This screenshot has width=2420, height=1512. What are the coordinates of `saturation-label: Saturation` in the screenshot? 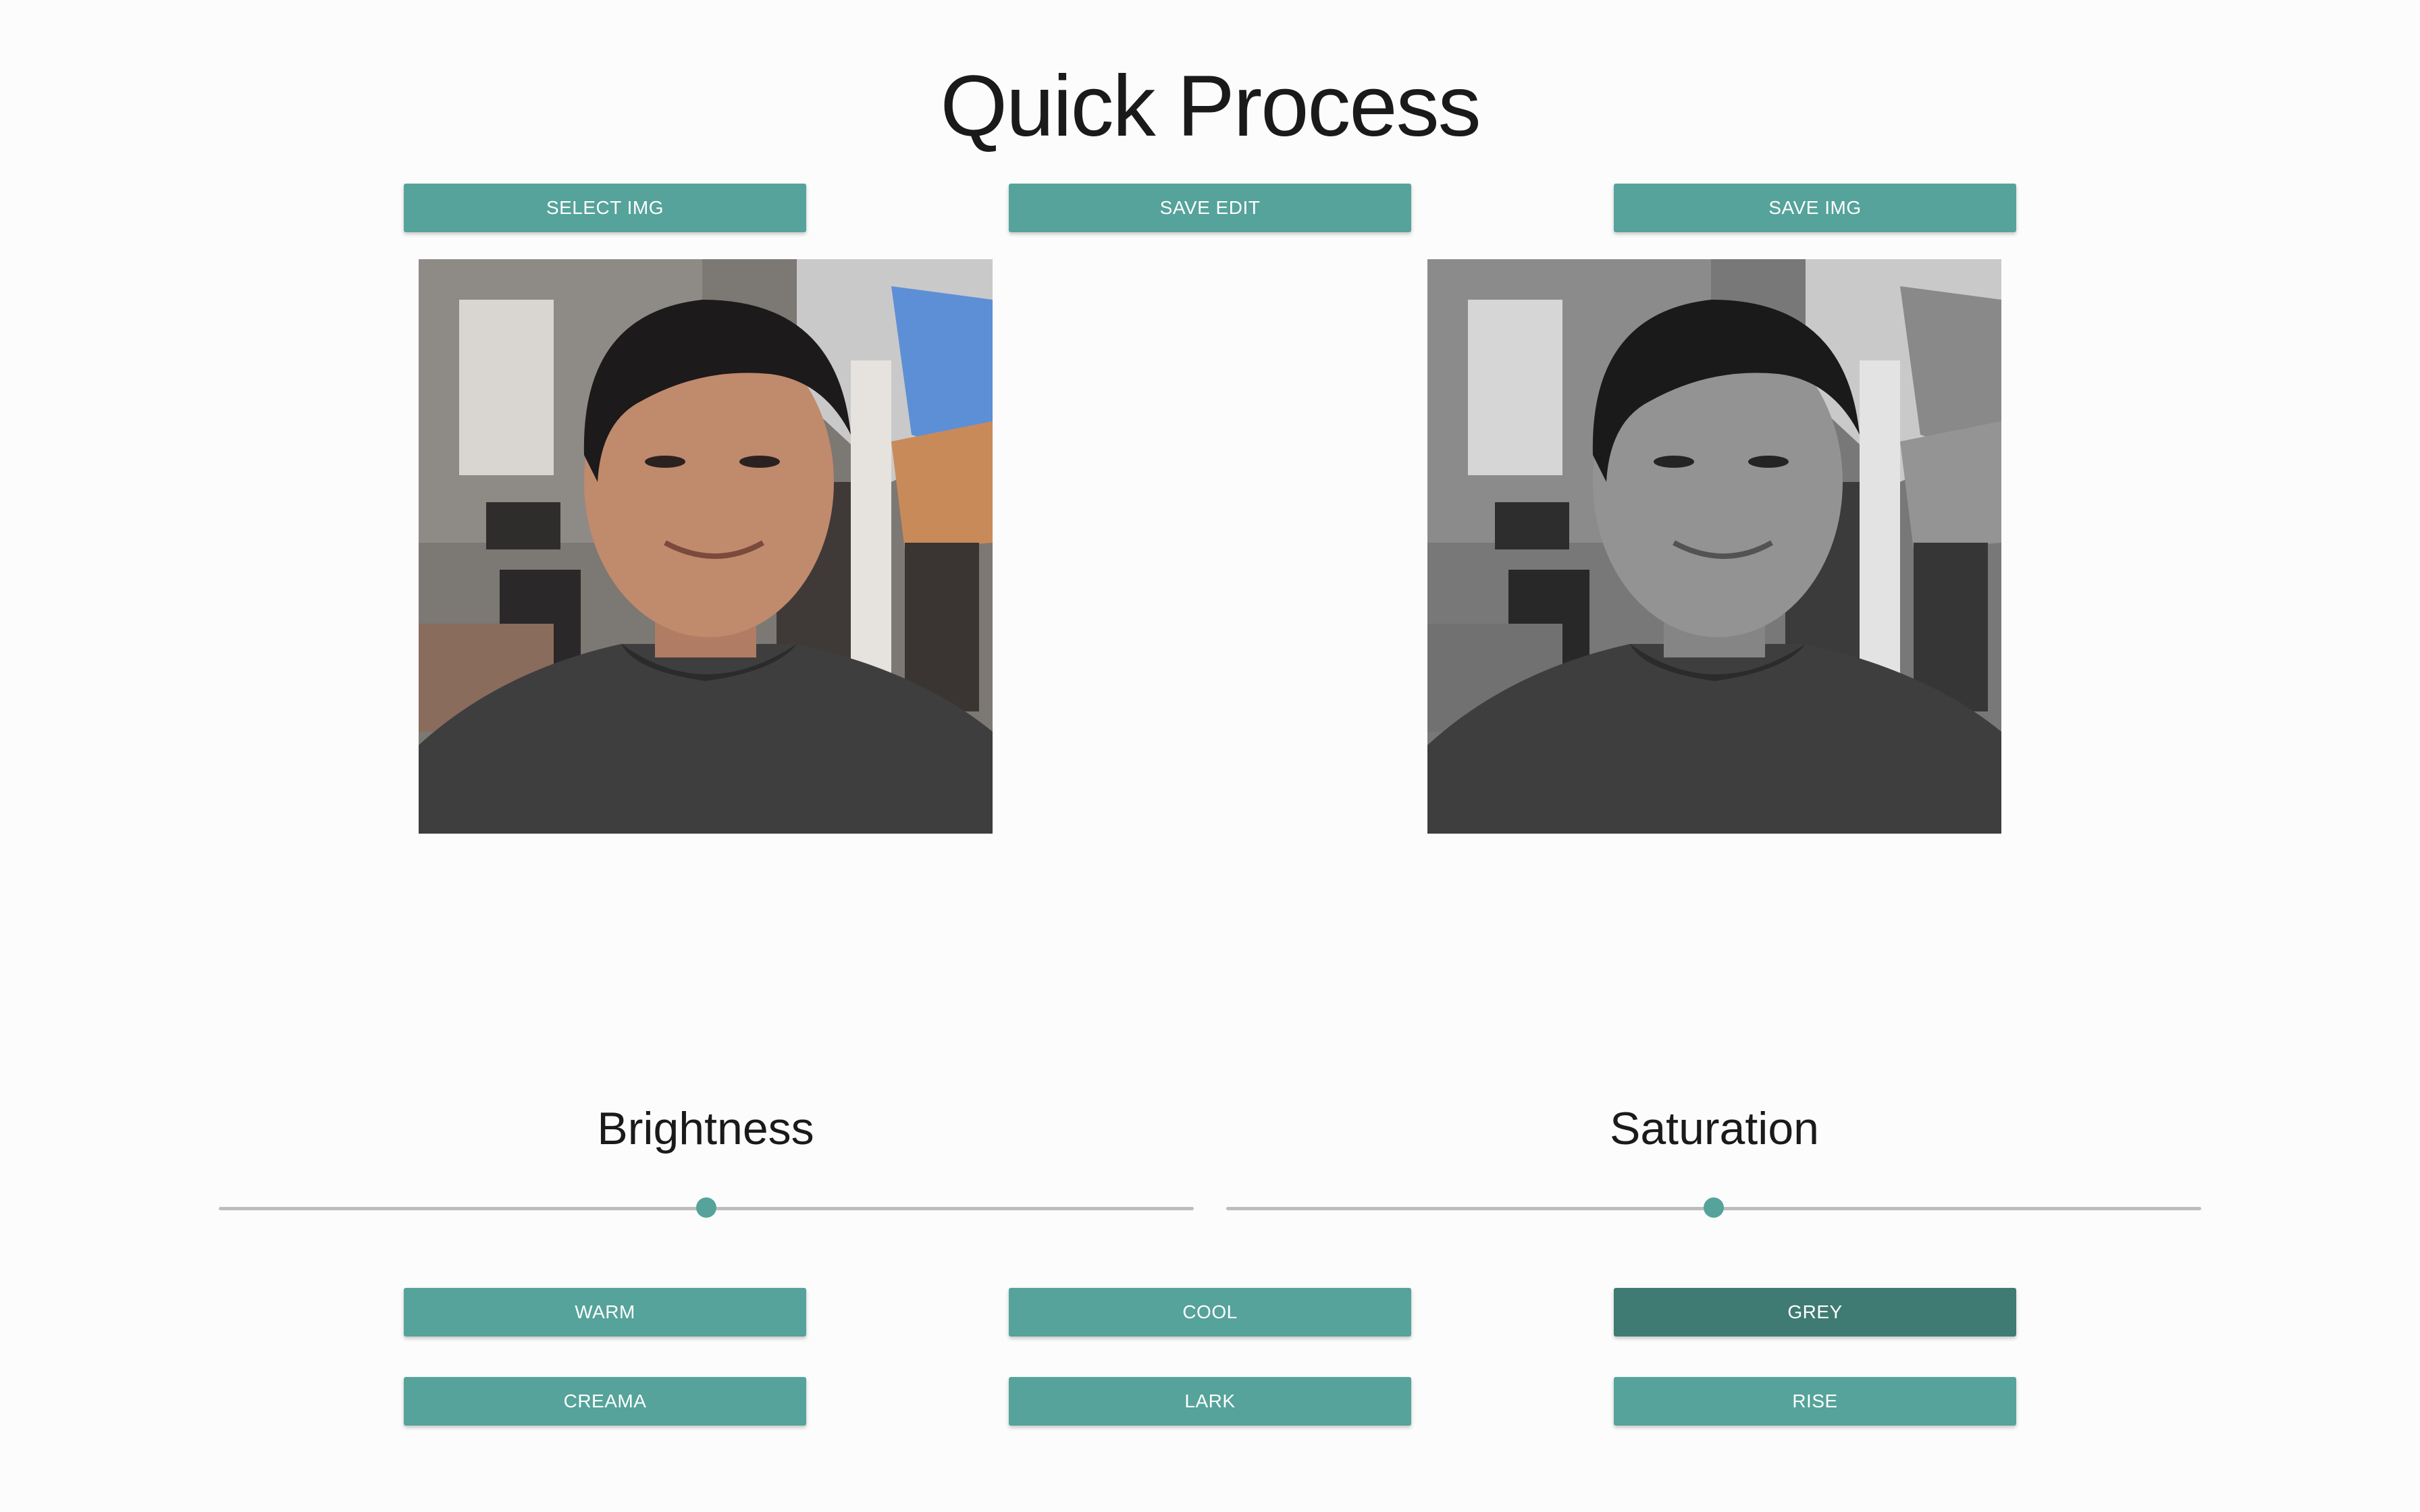 It's located at (1714, 1128).